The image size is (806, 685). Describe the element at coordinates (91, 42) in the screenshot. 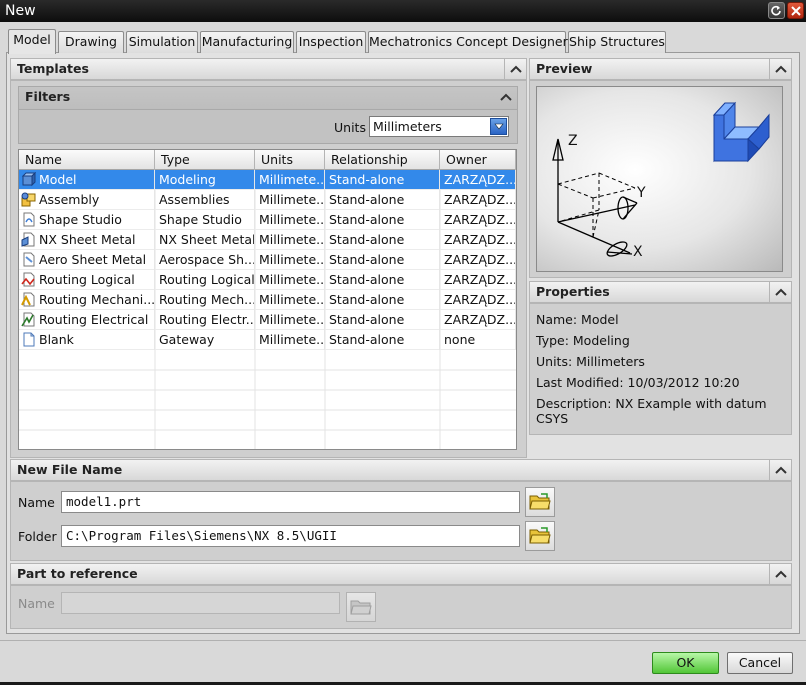

I see `tab-drawing: Drawing` at that location.